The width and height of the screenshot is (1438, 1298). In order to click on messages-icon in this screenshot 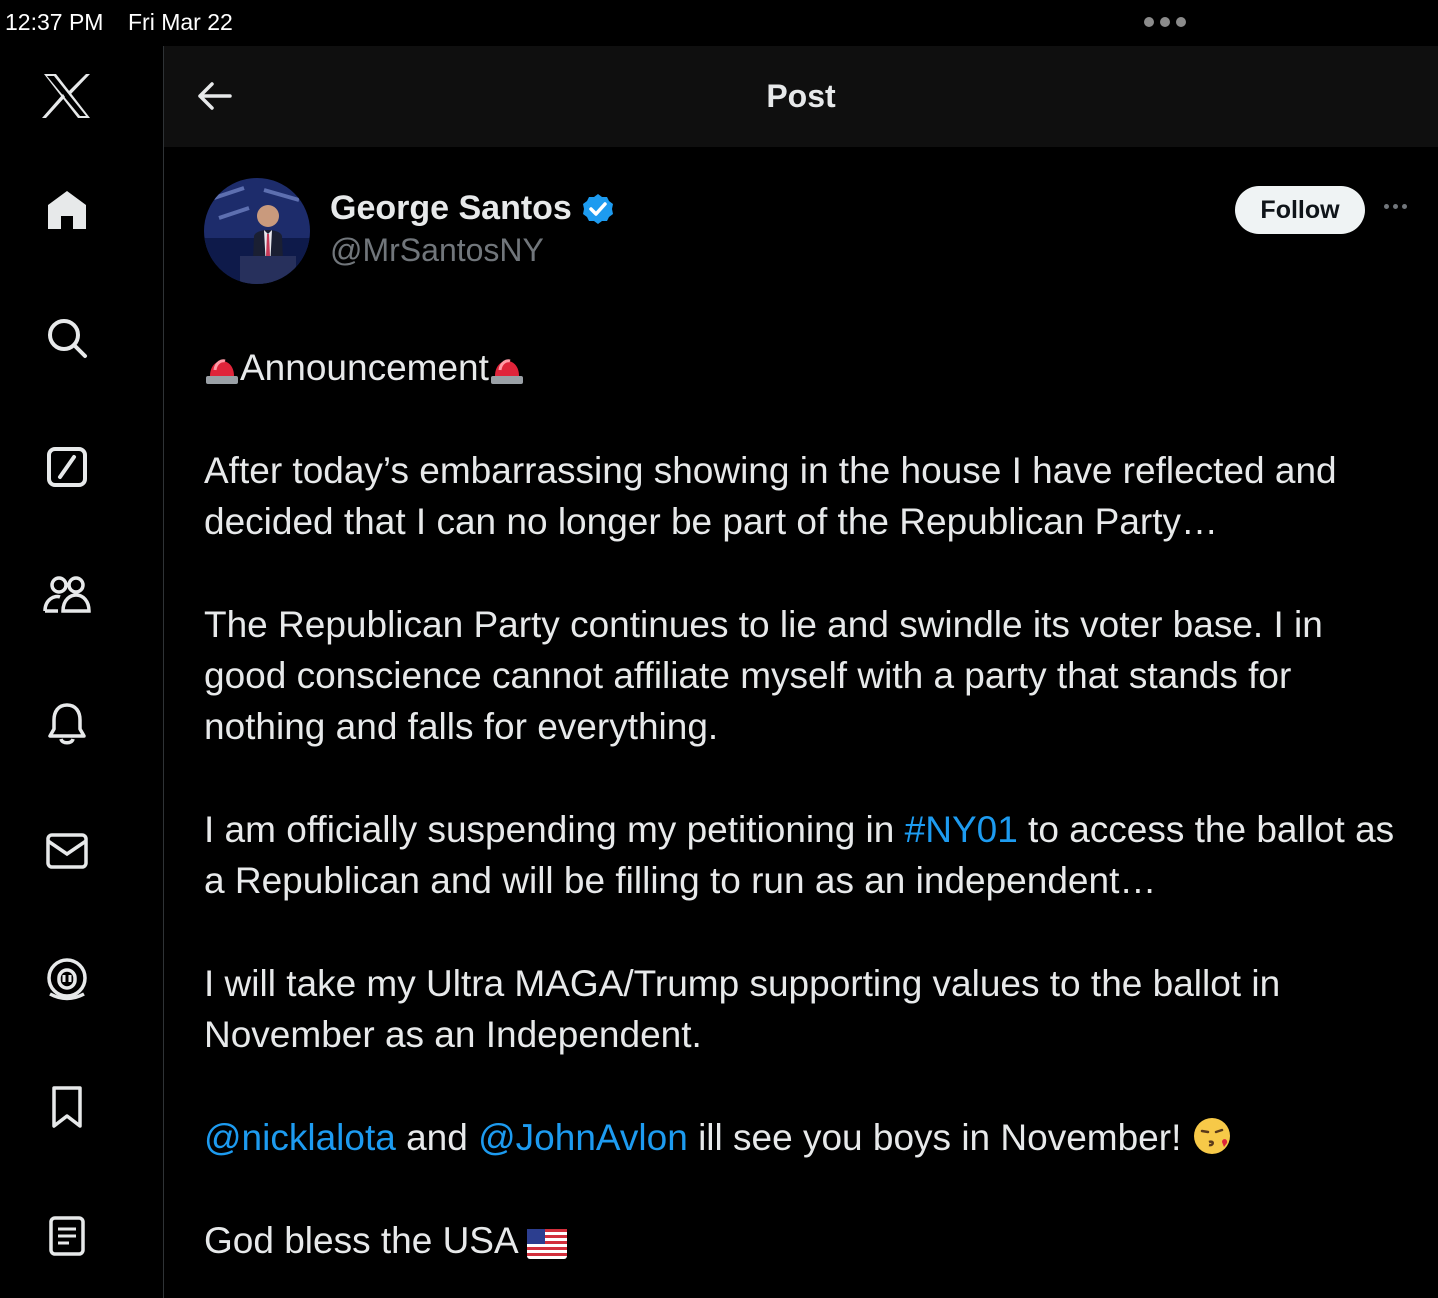, I will do `click(67, 851)`.